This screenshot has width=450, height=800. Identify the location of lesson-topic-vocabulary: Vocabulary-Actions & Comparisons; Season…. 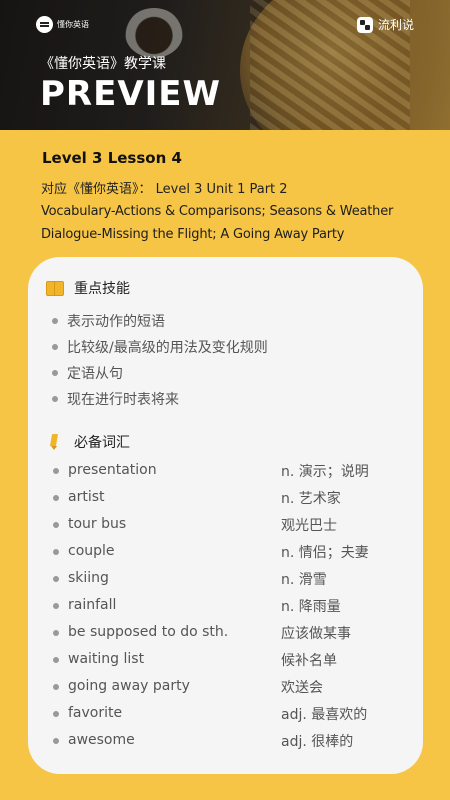
(217, 211).